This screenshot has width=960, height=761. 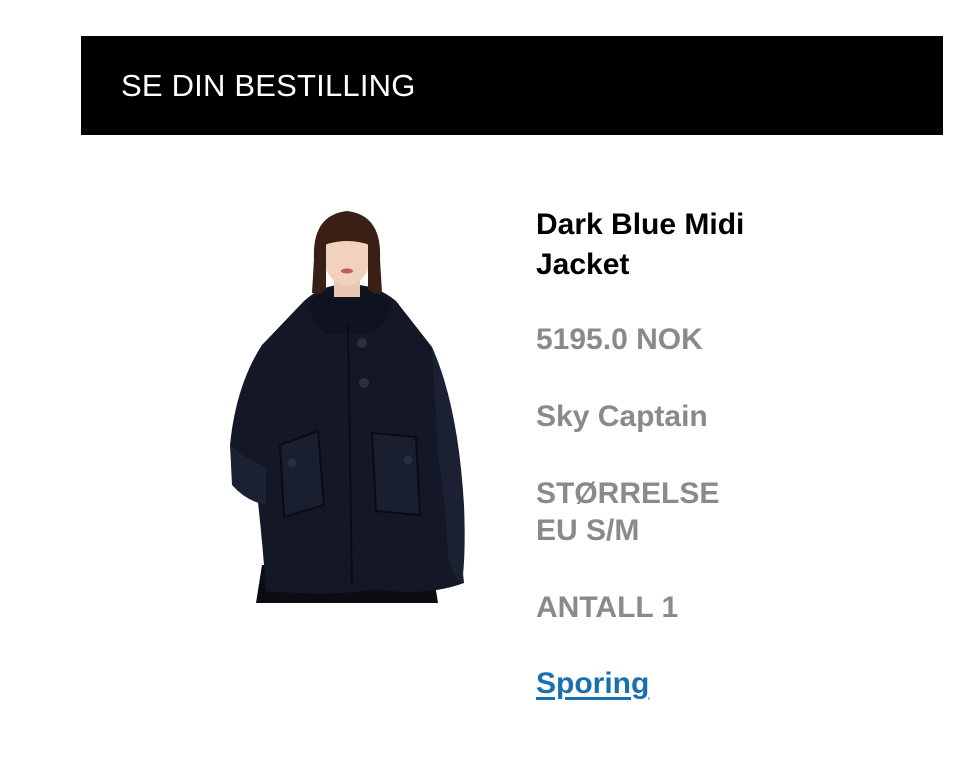 I want to click on order-header-bar: SE DIN BESTILLING, so click(x=512, y=85).